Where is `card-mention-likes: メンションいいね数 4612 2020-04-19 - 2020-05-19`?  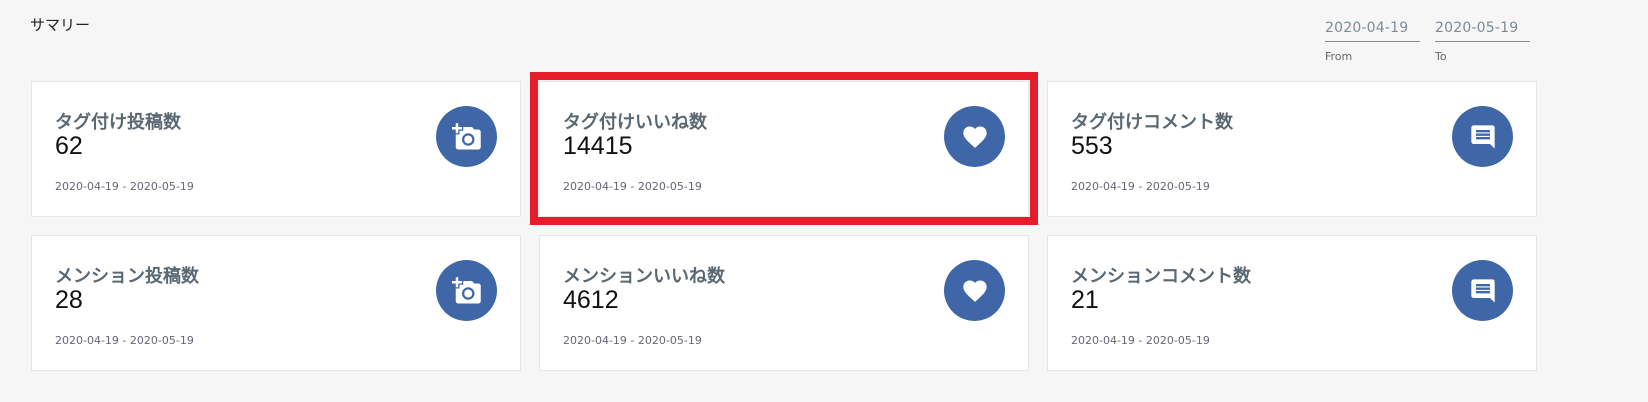 card-mention-likes: メンションいいね数 4612 2020-04-19 - 2020-05-19 is located at coordinates (784, 303).